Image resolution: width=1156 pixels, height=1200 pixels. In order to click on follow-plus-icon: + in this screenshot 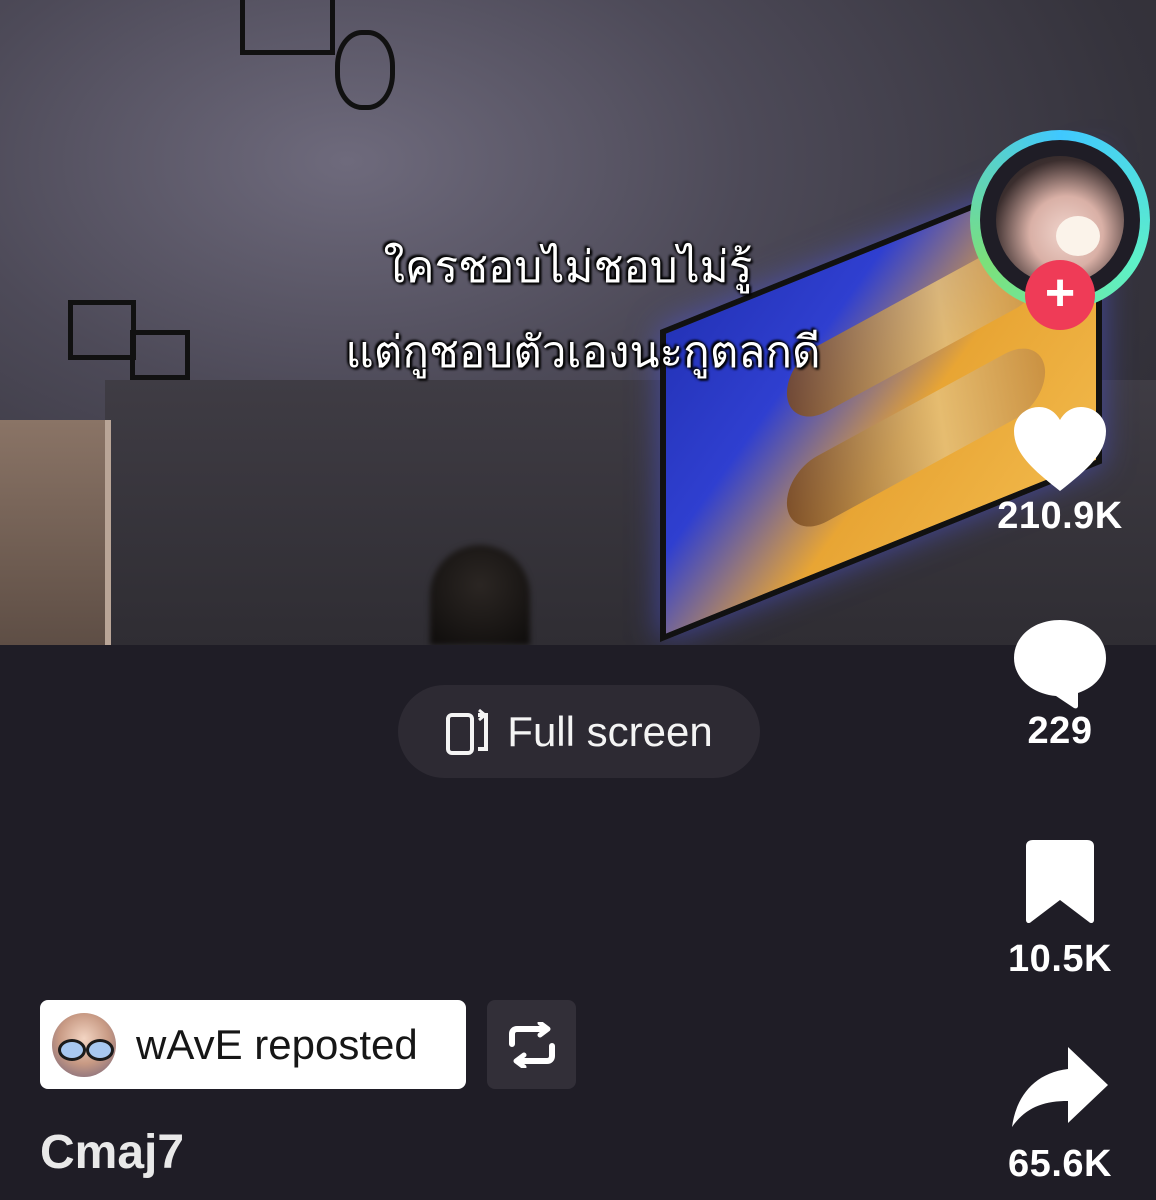, I will do `click(1060, 295)`.